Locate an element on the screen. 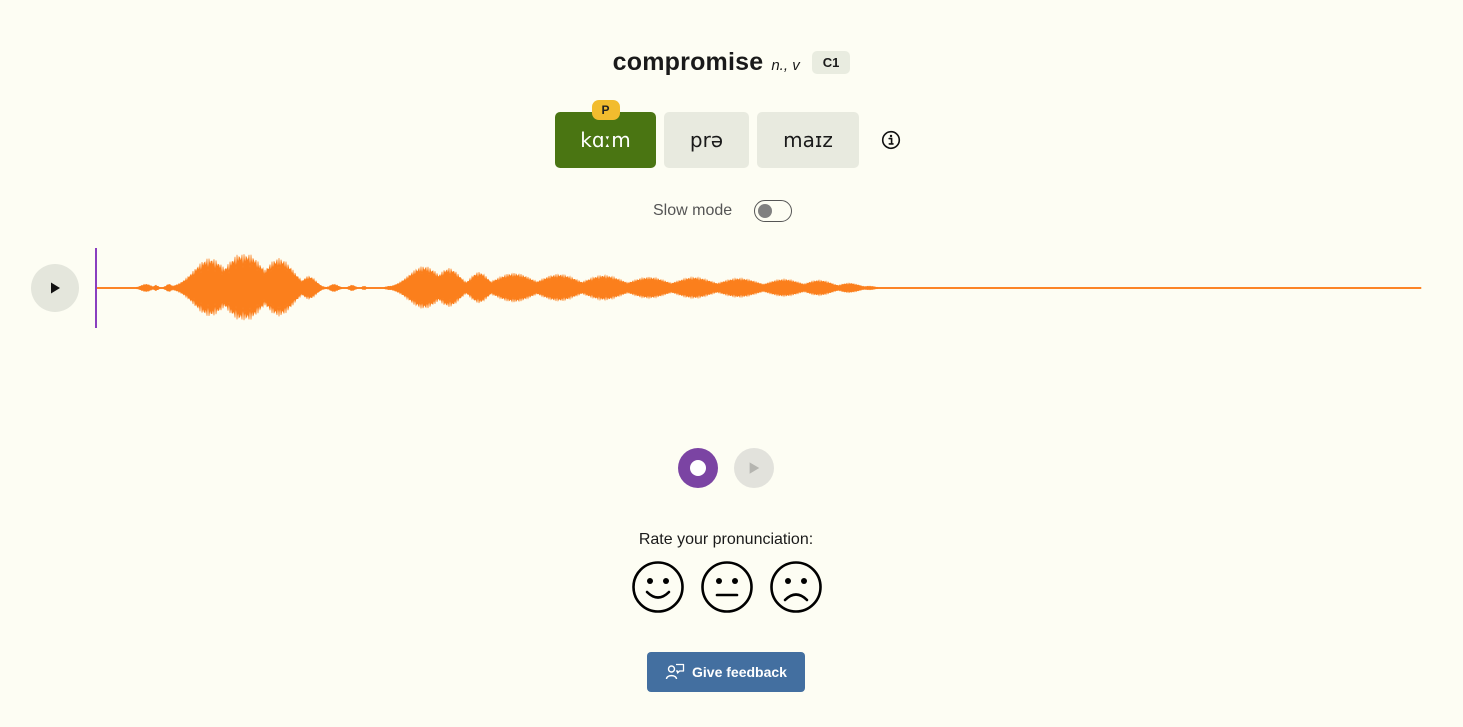 This screenshot has height=727, width=1463. record-button is located at coordinates (698, 468).